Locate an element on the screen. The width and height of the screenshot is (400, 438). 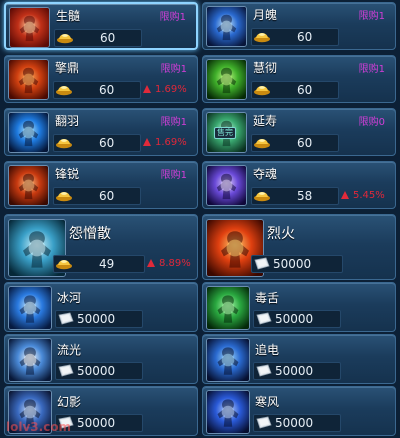
skill-name: 夺魂 is located at coordinates (265, 174).